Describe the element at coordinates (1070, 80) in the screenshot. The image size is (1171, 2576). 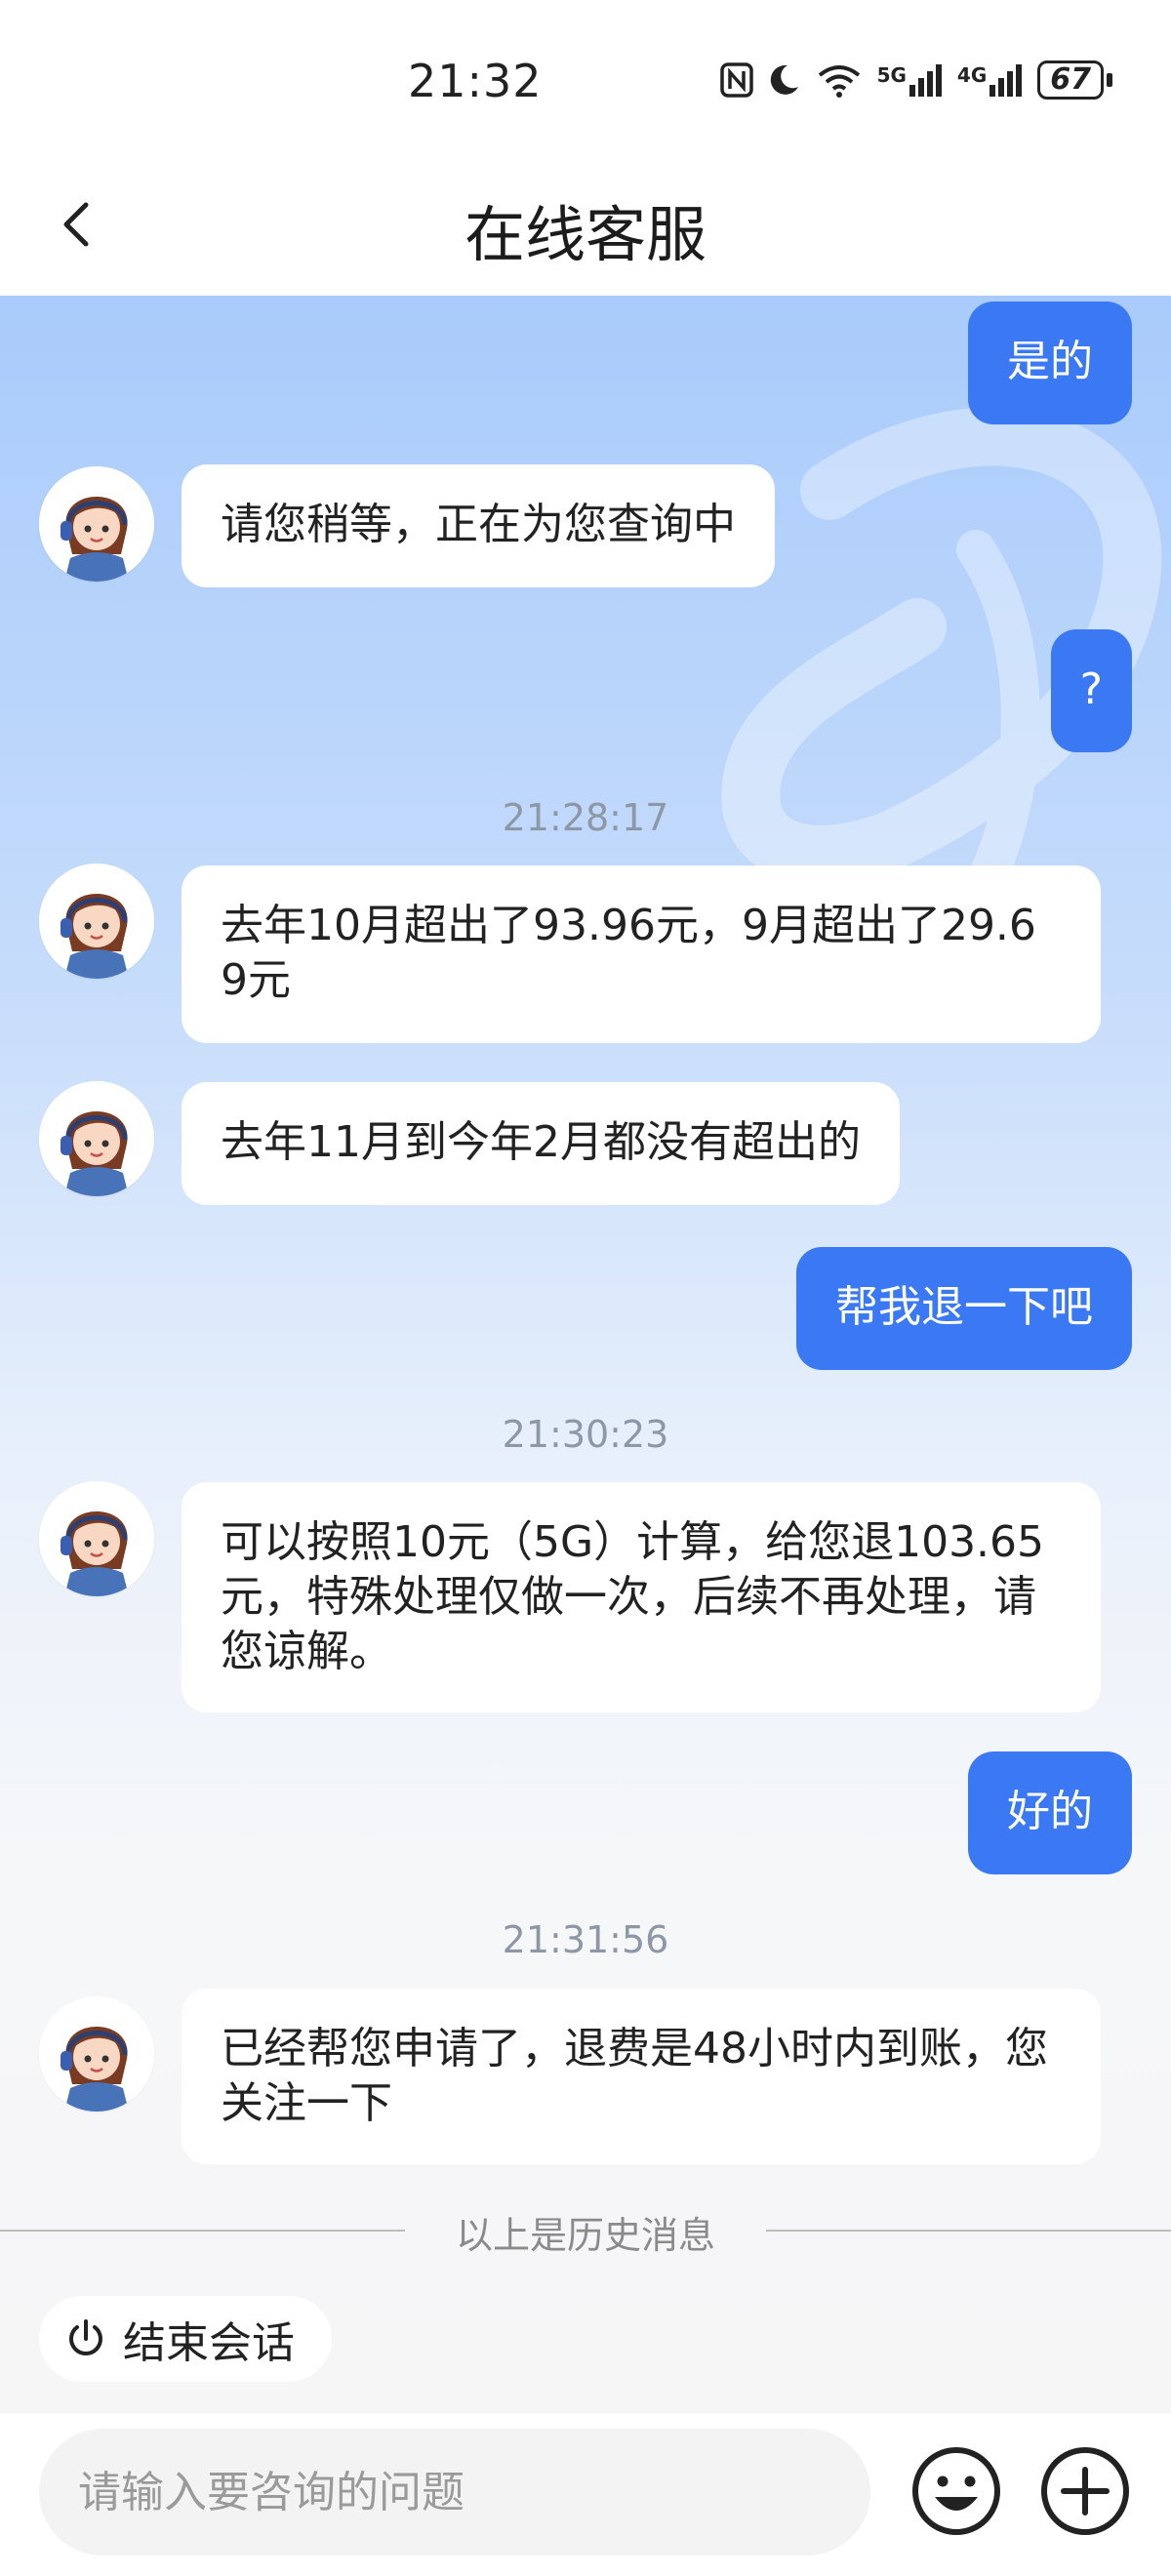
I see `battery-level: 67` at that location.